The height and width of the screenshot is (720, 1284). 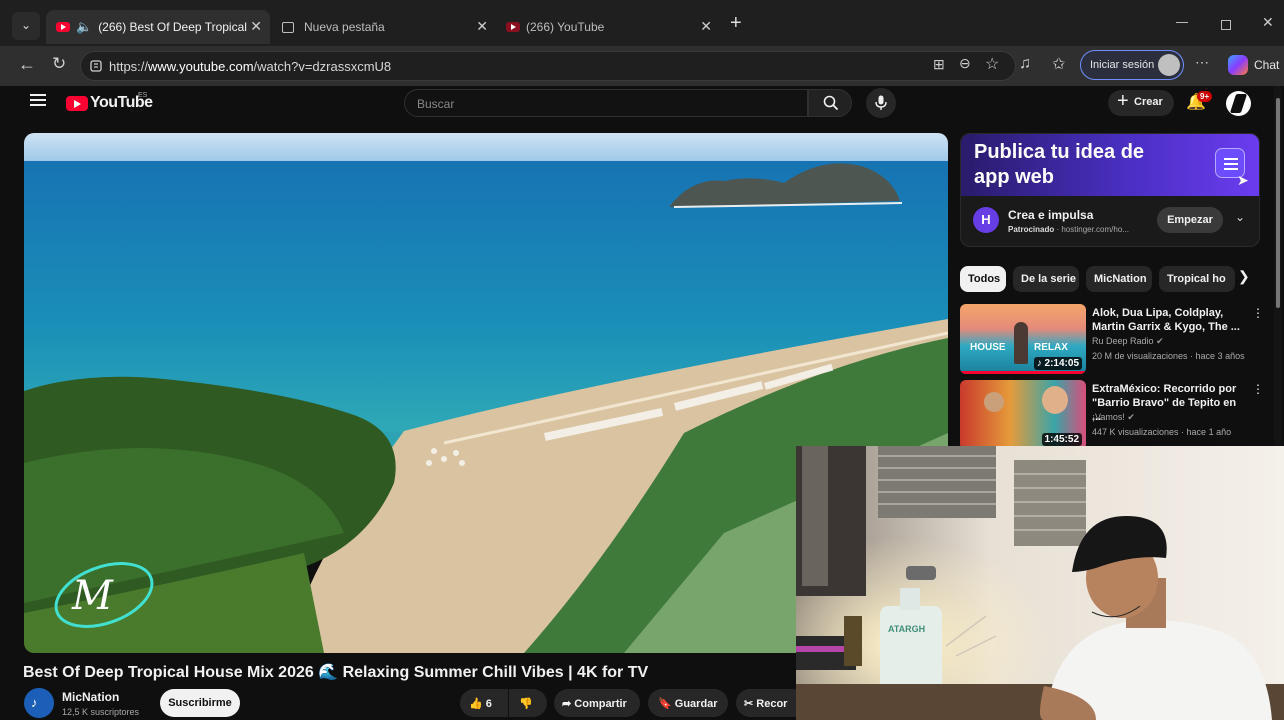 I want to click on microphone-icon, so click(x=881, y=102).